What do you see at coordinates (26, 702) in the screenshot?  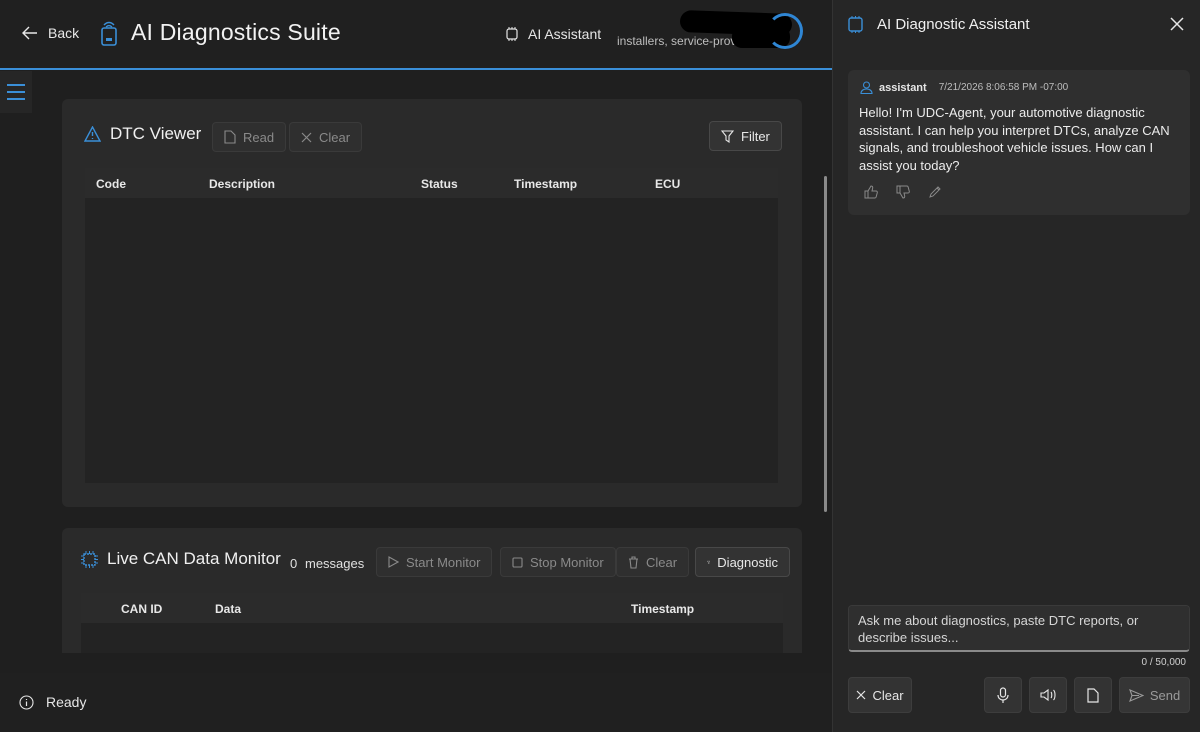 I see `info-icon` at bounding box center [26, 702].